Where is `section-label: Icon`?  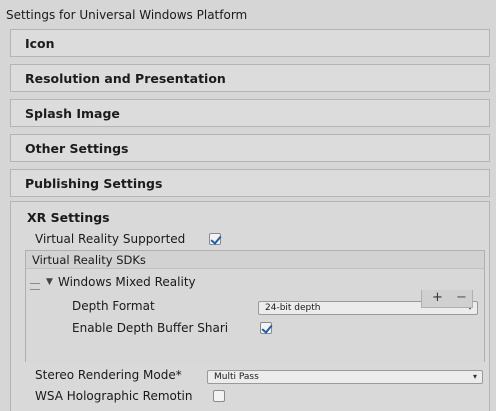 section-label: Icon is located at coordinates (40, 43).